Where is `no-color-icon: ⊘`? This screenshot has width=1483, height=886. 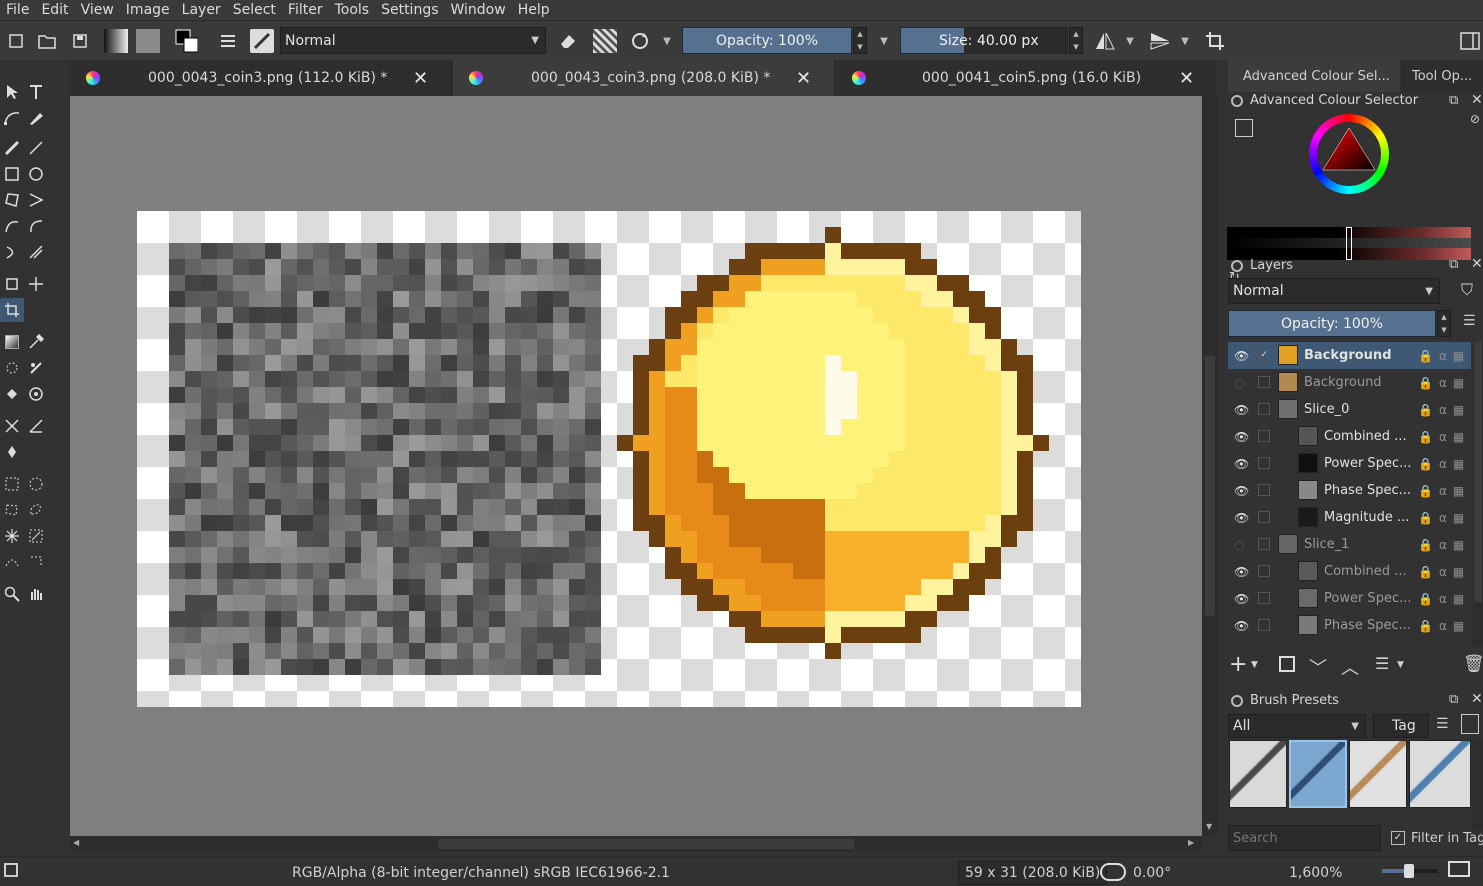 no-color-icon: ⊘ is located at coordinates (1475, 119).